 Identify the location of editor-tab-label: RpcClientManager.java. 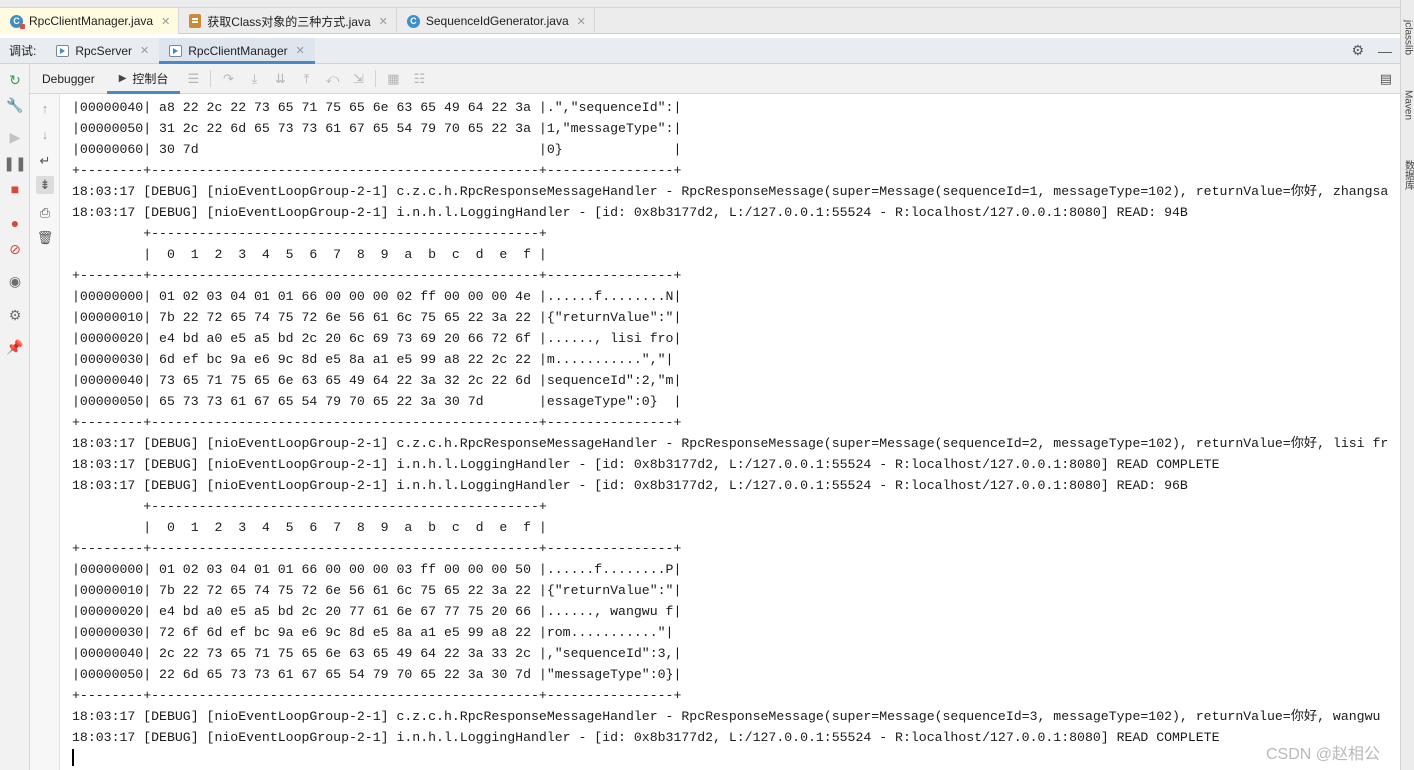
(91, 21).